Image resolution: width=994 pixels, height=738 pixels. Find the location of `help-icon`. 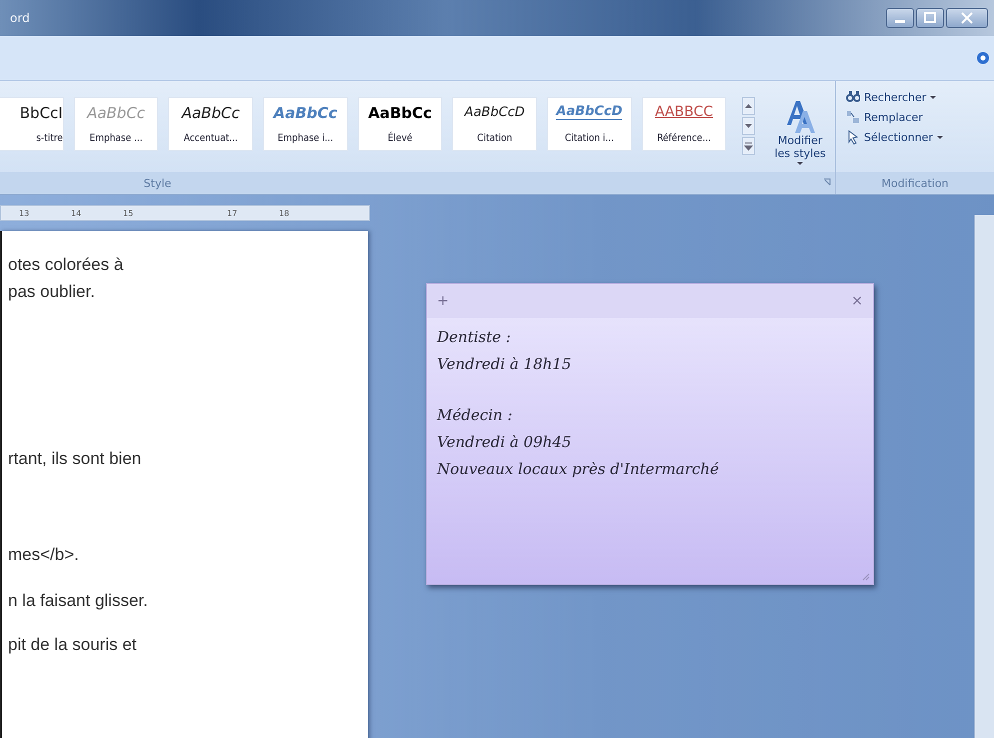

help-icon is located at coordinates (983, 58).